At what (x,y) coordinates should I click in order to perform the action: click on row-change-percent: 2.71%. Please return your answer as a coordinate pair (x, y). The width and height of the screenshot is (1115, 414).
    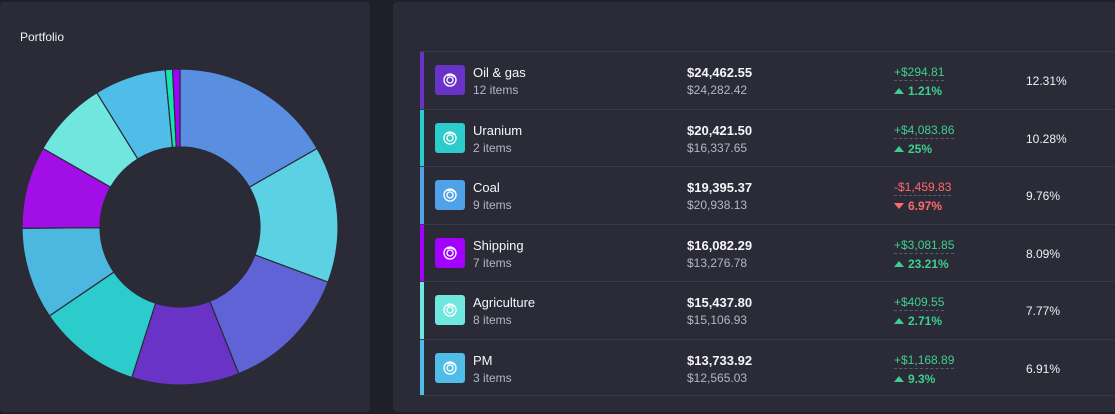
    Looking at the image, I should click on (918, 321).